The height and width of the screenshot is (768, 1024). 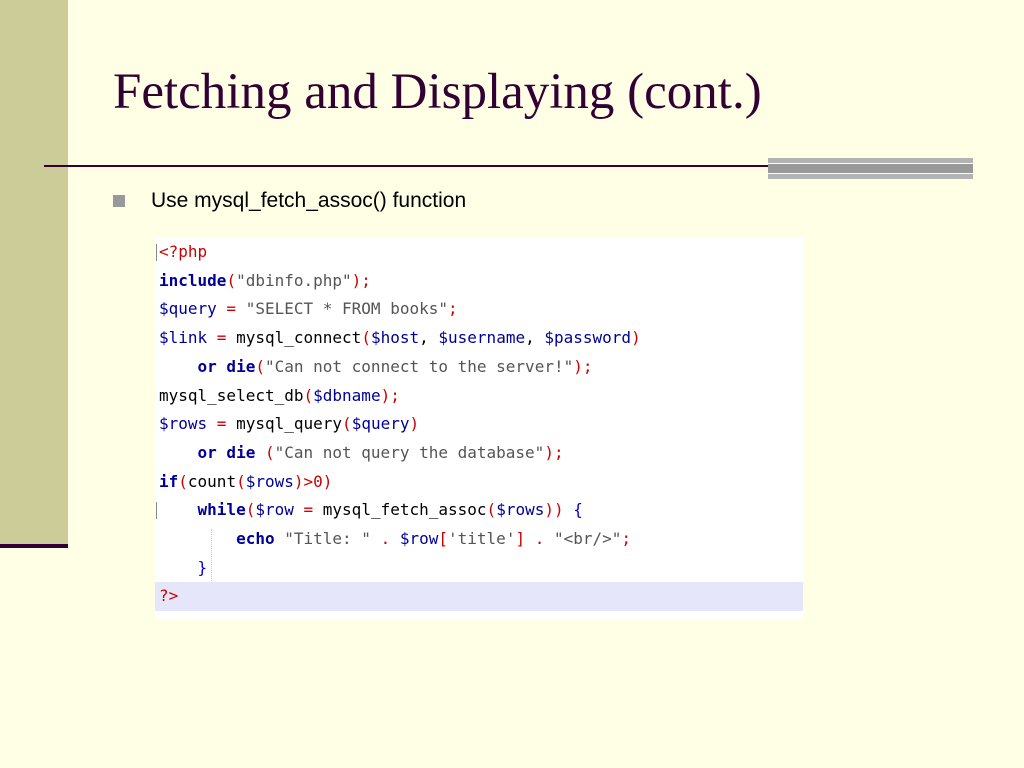 I want to click on code-token: mysql_fetch_assoc, so click(x=404, y=510).